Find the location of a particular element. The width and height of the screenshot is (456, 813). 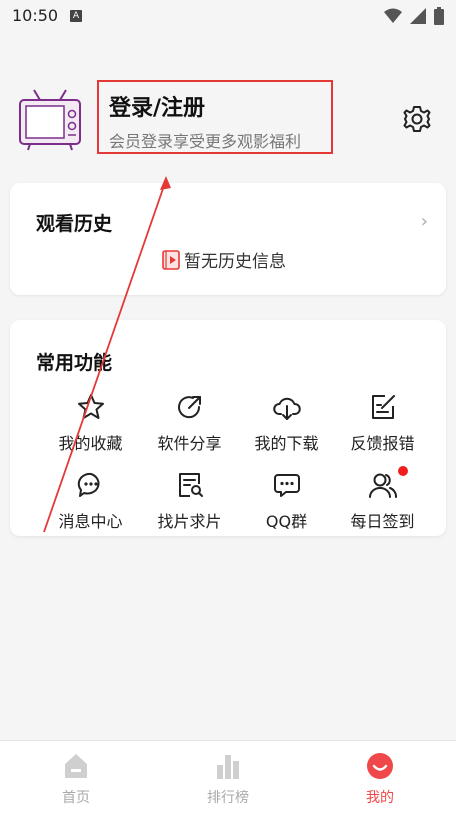

profile-header: 登录/注册 会员登录享受更多观影福利 is located at coordinates (228, 125).